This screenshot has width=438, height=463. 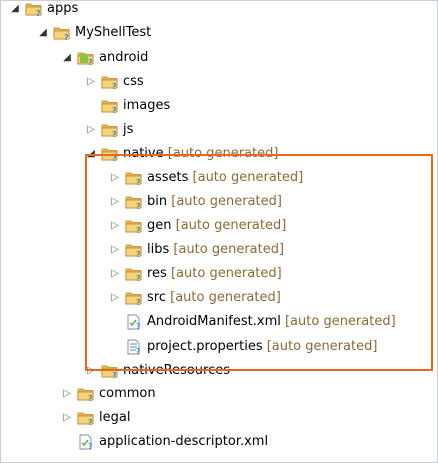 I want to click on android-folder-icon: ?, so click(x=86, y=58).